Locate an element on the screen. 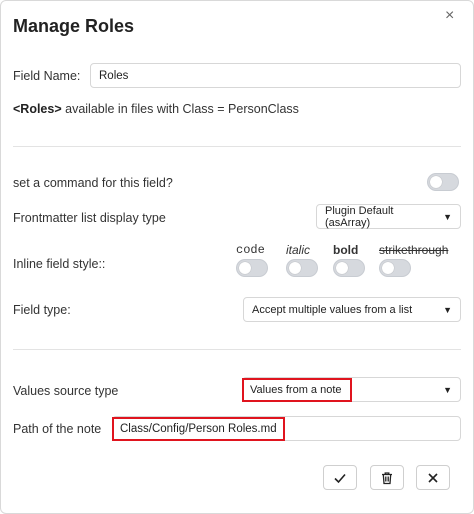  style-strikethrough-toggle is located at coordinates (395, 268).